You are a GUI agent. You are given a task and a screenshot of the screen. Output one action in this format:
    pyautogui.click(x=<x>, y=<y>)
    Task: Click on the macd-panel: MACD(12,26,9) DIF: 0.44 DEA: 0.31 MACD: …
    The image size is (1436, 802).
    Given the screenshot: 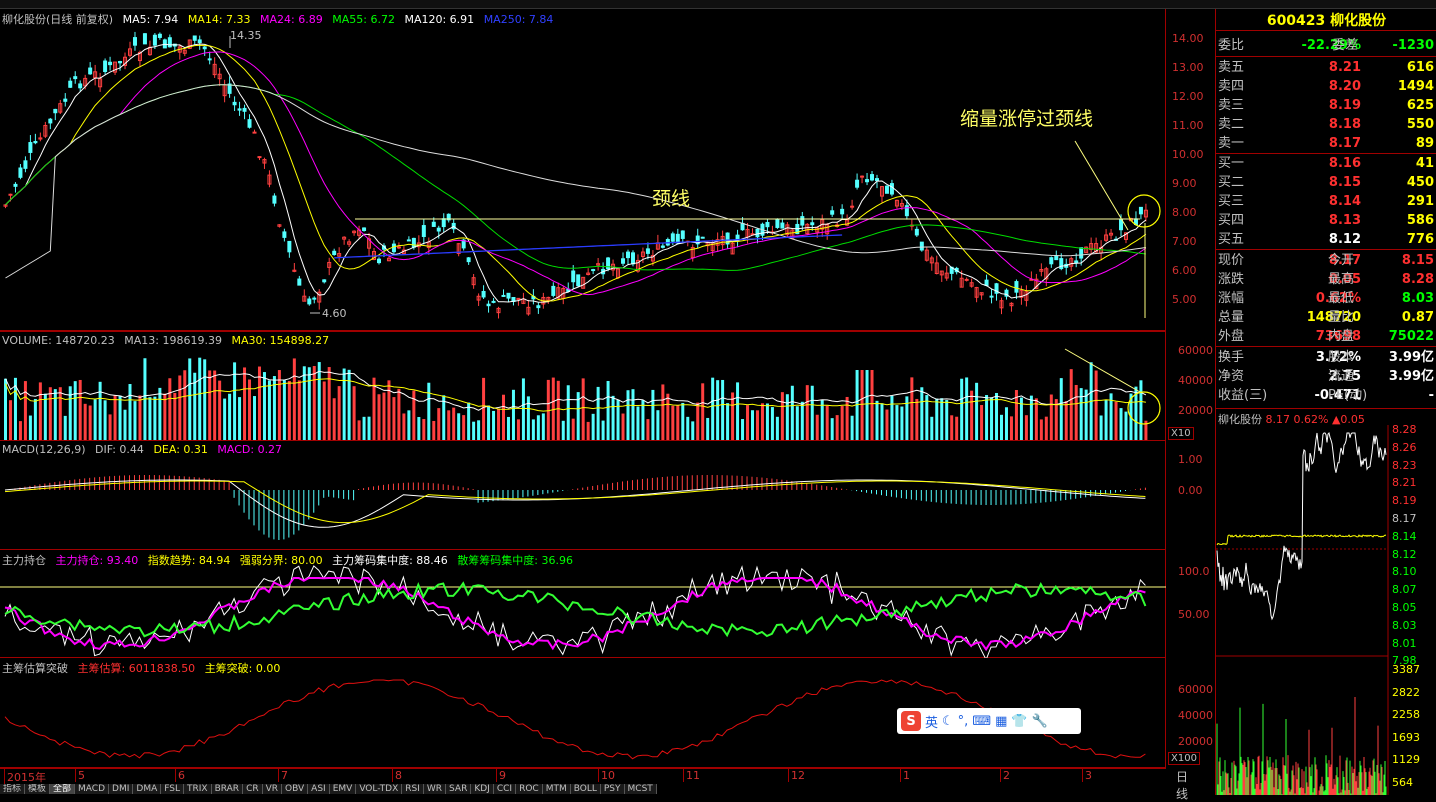 What is the action you would take?
    pyautogui.click(x=583, y=495)
    